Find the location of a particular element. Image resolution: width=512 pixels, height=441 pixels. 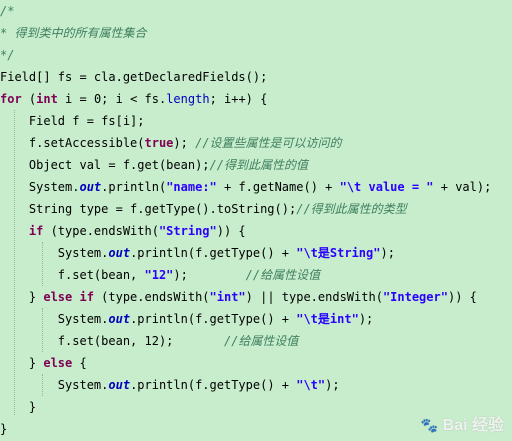

code-line: f.set(bean, 12); //给属性设值 is located at coordinates (149, 341).